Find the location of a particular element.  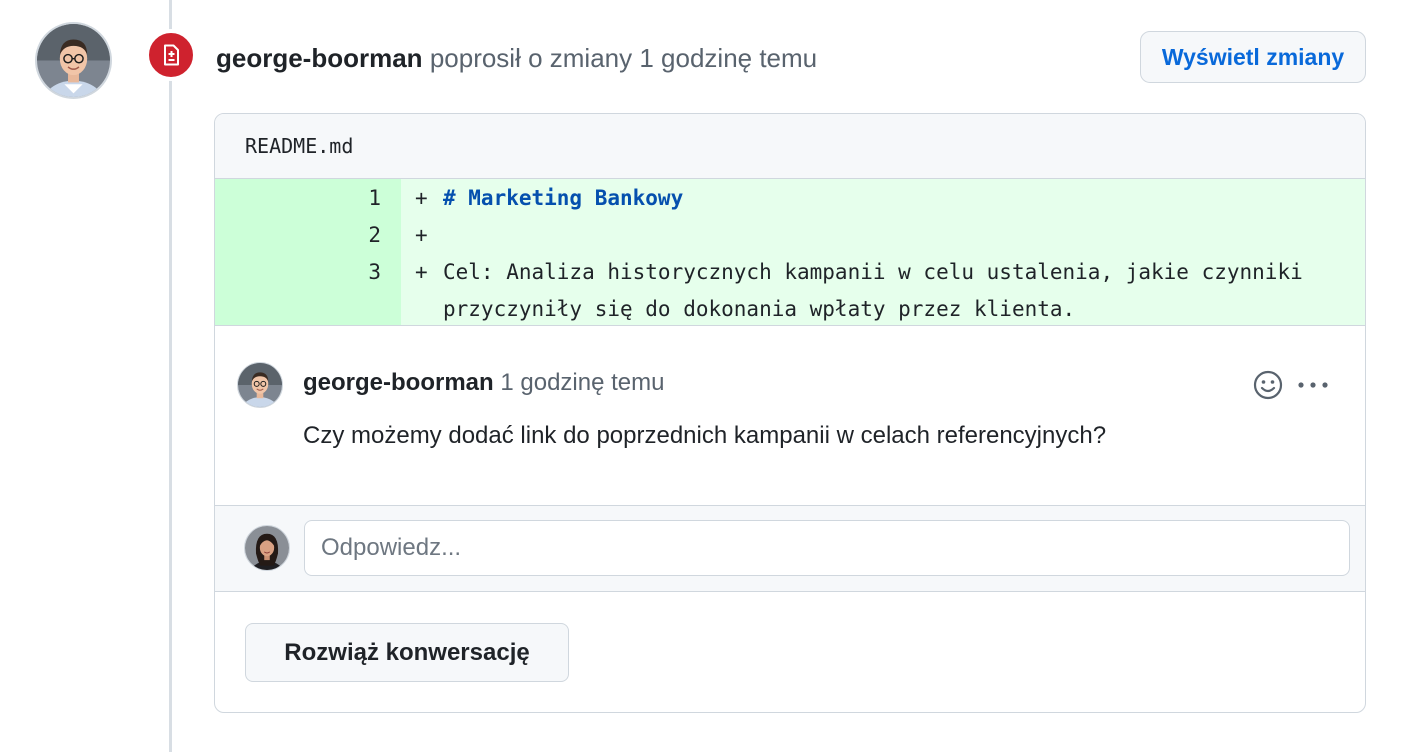

smiley-icon is located at coordinates (1268, 385).